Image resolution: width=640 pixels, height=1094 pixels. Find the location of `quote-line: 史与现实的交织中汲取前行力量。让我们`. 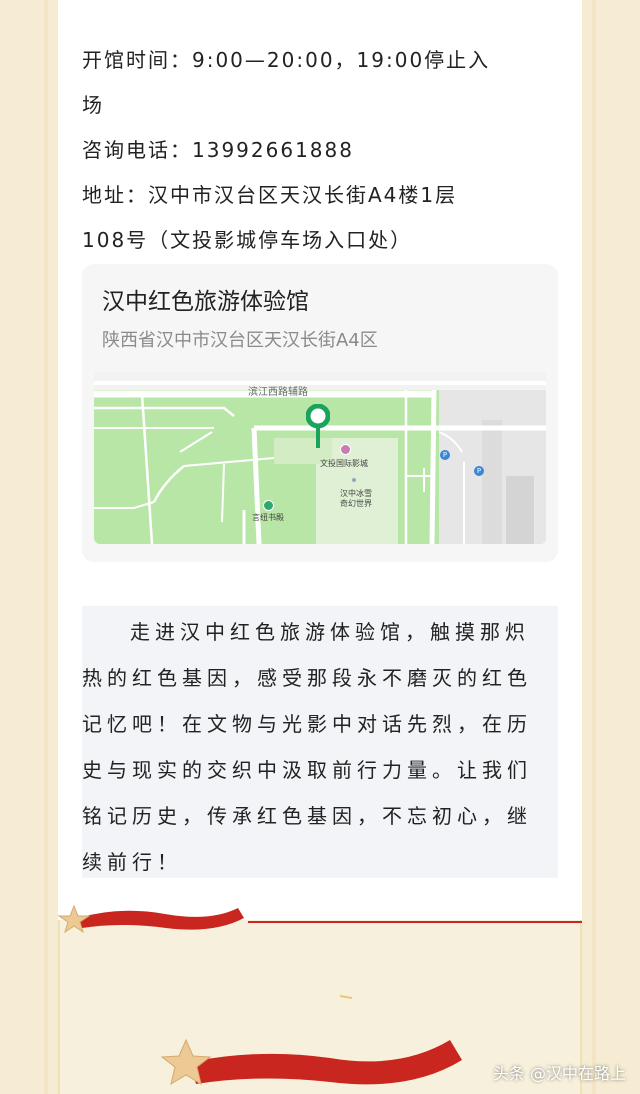

quote-line: 史与现实的交织中汲取前行力量。让我们 is located at coordinates (307, 770).